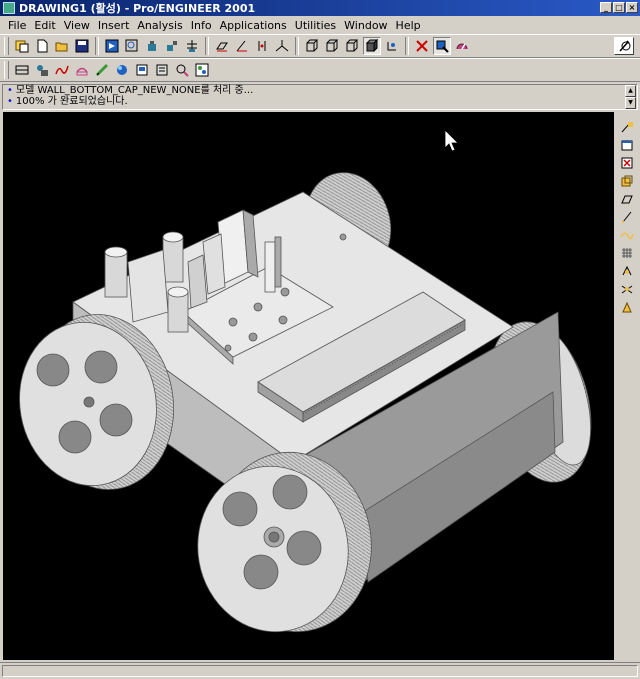 This screenshot has width=640, height=679. Describe the element at coordinates (42, 46) in the screenshot. I see `new-file-icon` at that location.